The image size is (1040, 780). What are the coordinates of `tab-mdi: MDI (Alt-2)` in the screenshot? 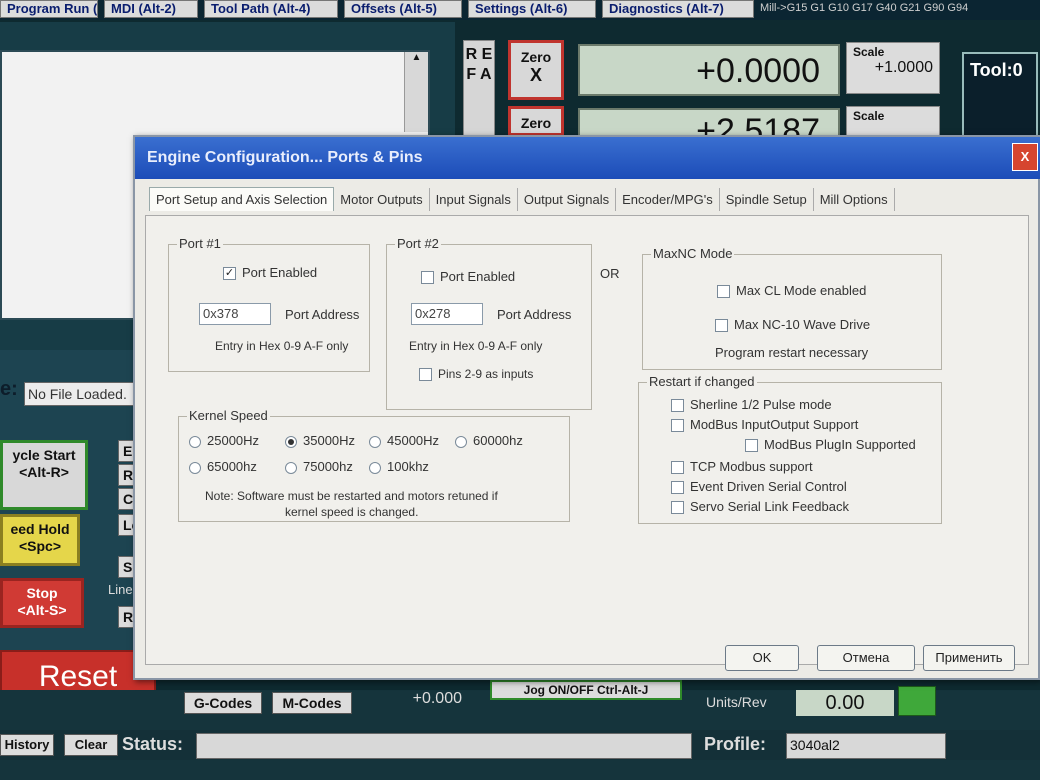 It's located at (151, 9).